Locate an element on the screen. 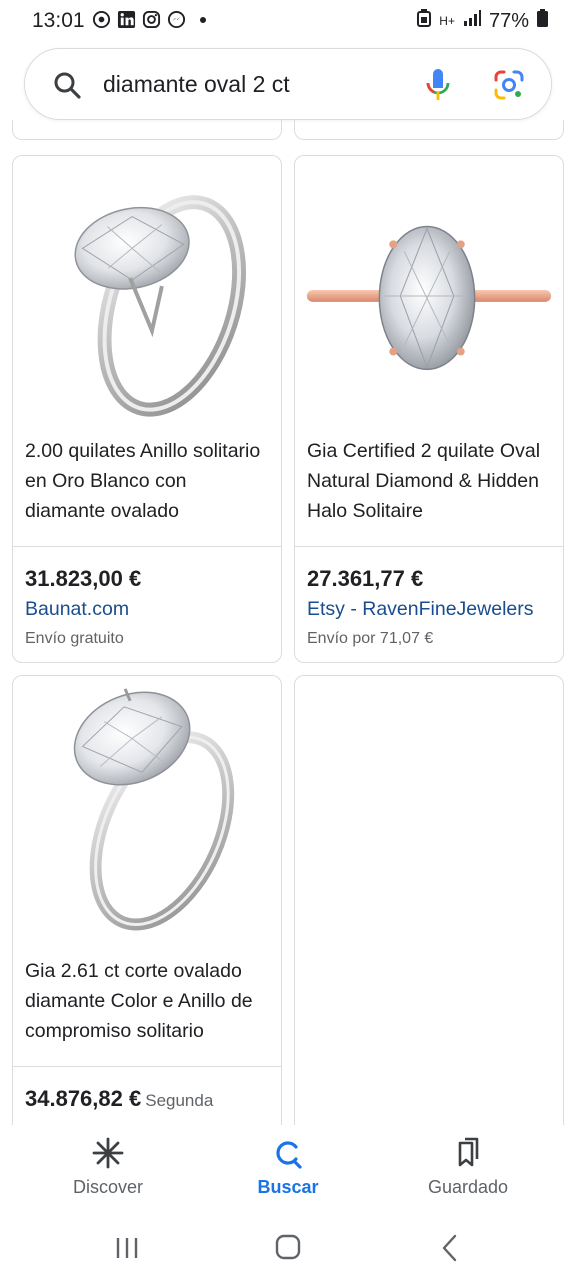 The height and width of the screenshot is (1280, 576). seller-link: Etsy - RavenFineJewelers is located at coordinates (420, 609).